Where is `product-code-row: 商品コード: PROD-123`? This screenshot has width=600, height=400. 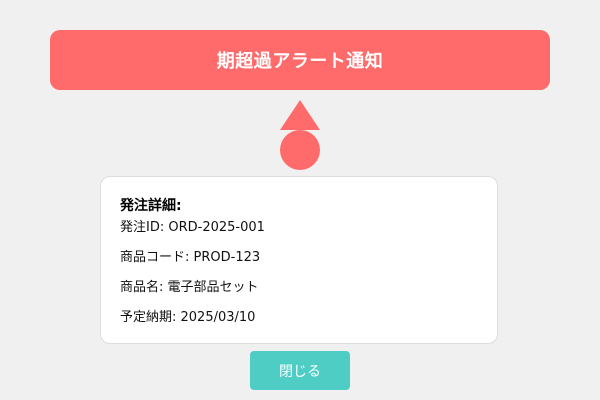
product-code-row: 商品コード: PROD-123 is located at coordinates (190, 257).